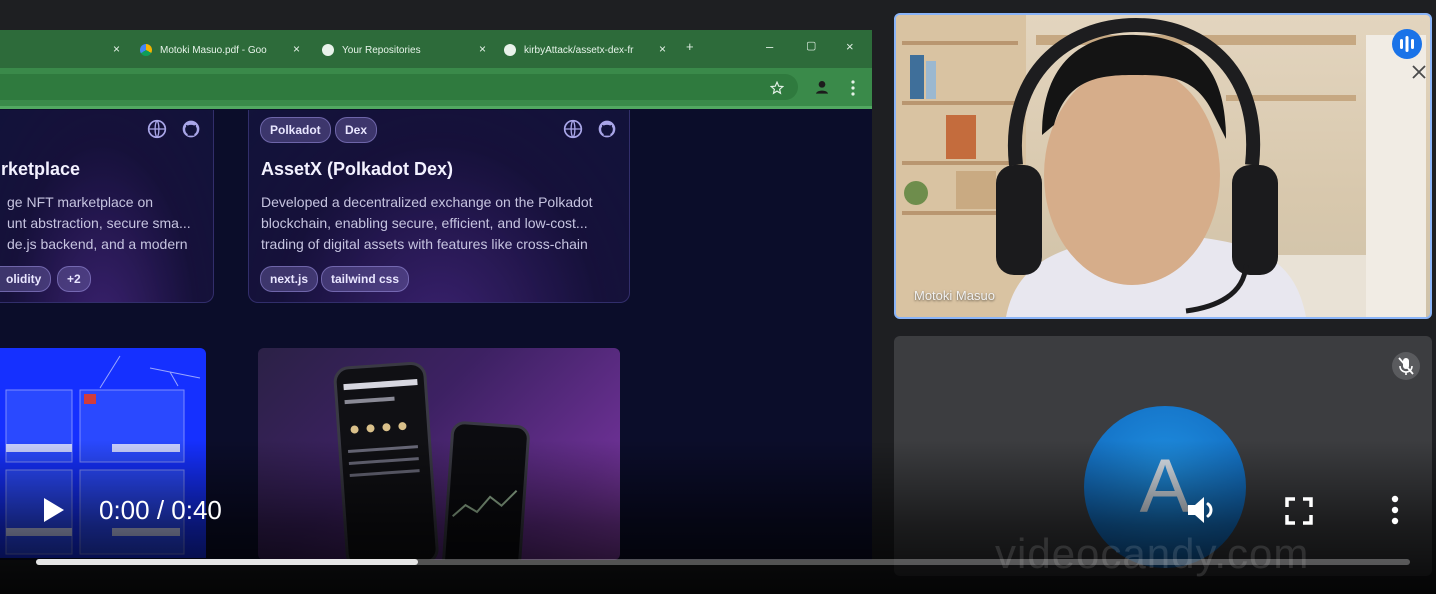  I want to click on mic-muted-icon, so click(1406, 366).